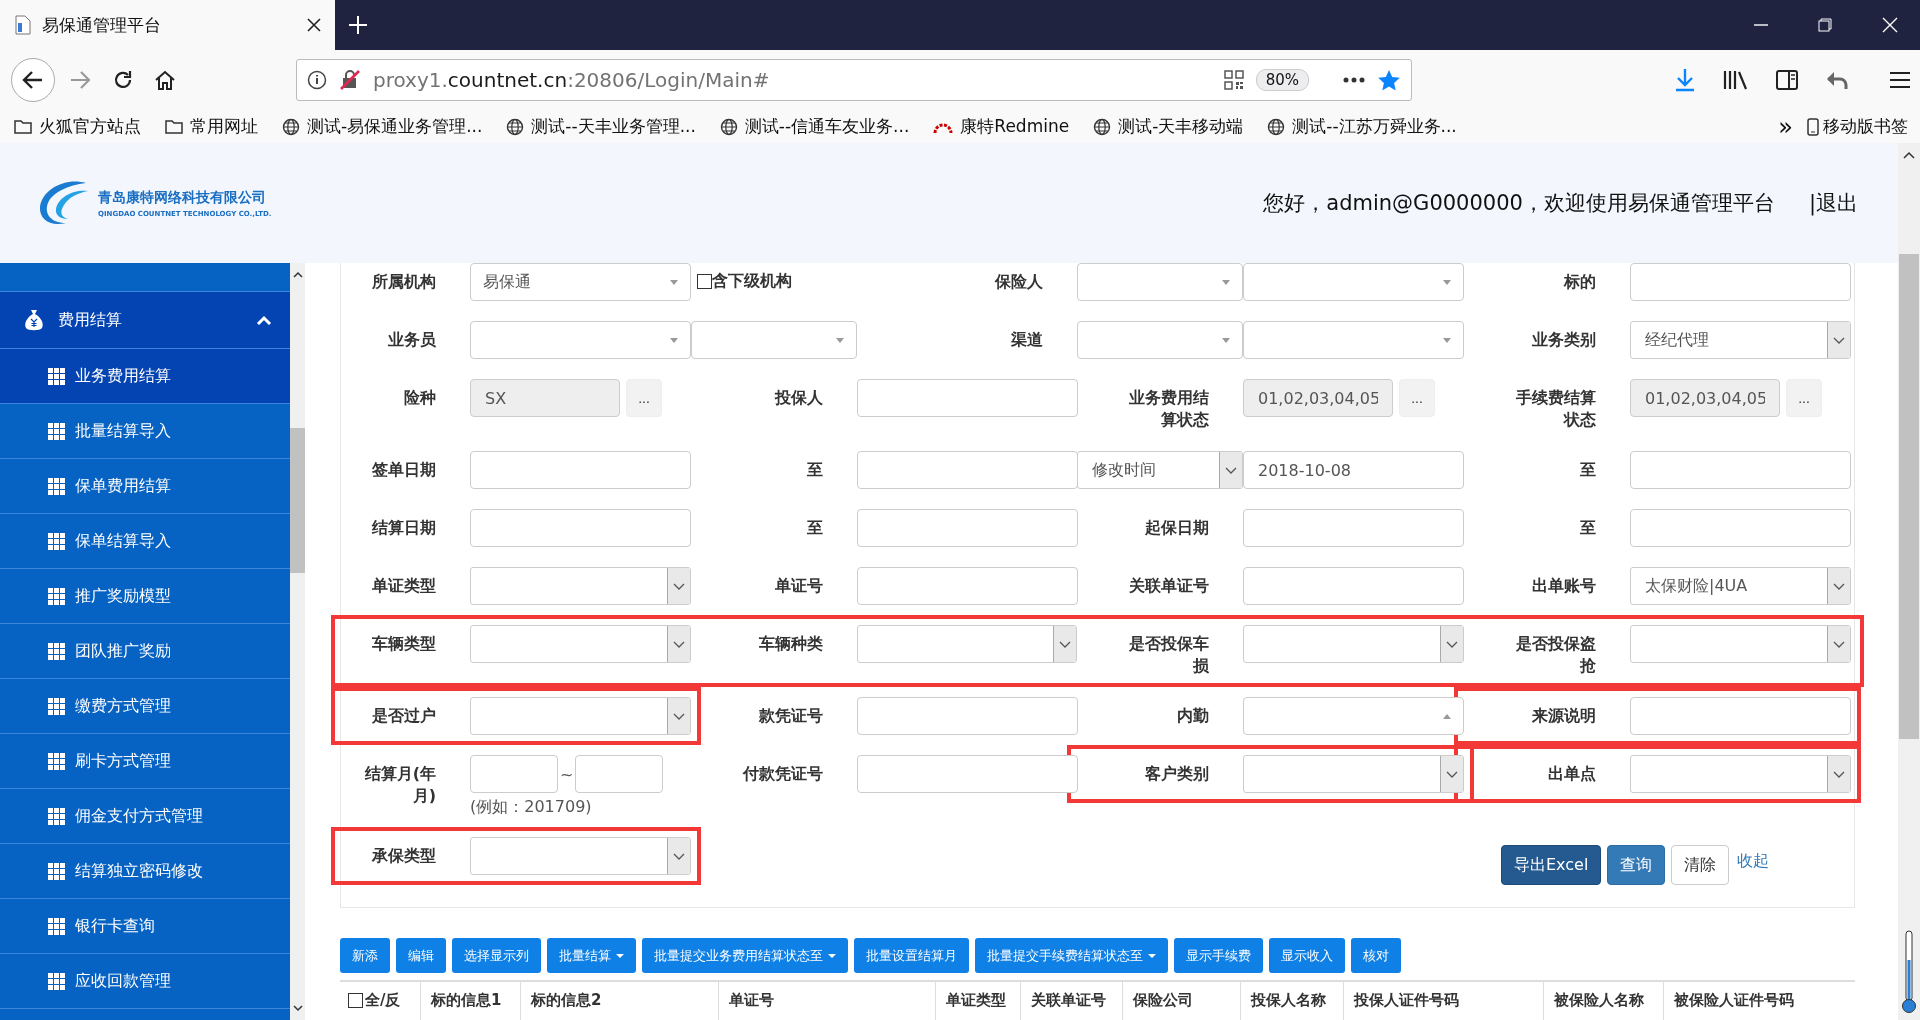  I want to click on reload-icon, so click(123, 80).